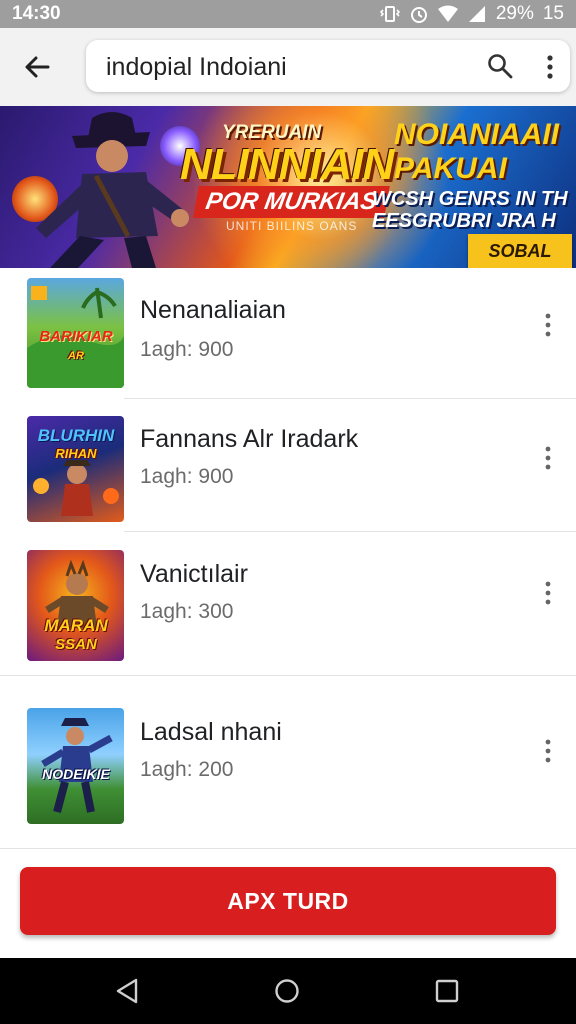 Image resolution: width=576 pixels, height=1024 pixels. I want to click on list-item: MARAN SSAN Vanictılair 1agh: 300, so click(288, 603).